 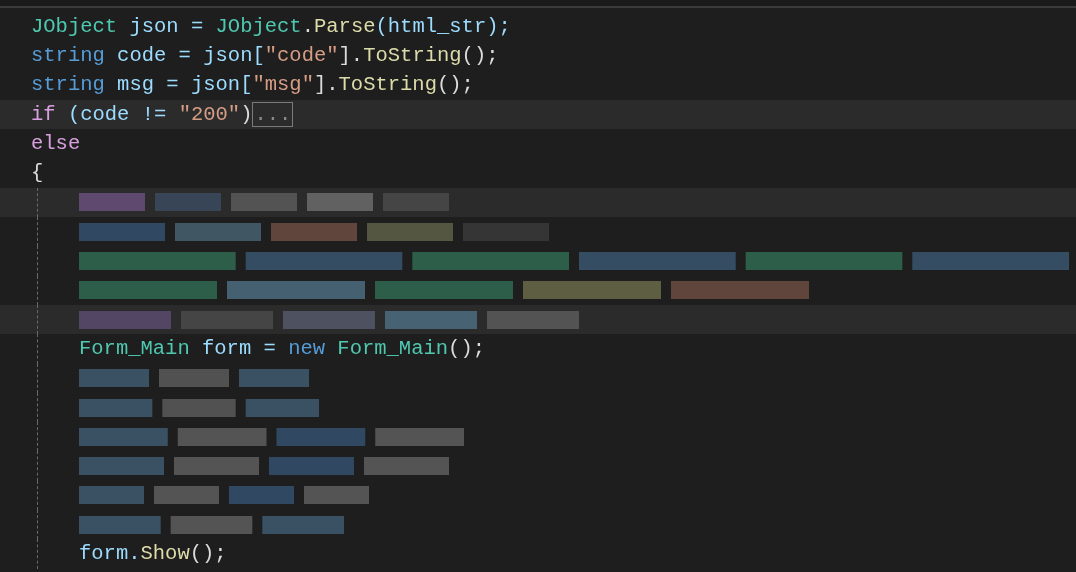 I want to click on code-line: else, so click(x=56, y=143).